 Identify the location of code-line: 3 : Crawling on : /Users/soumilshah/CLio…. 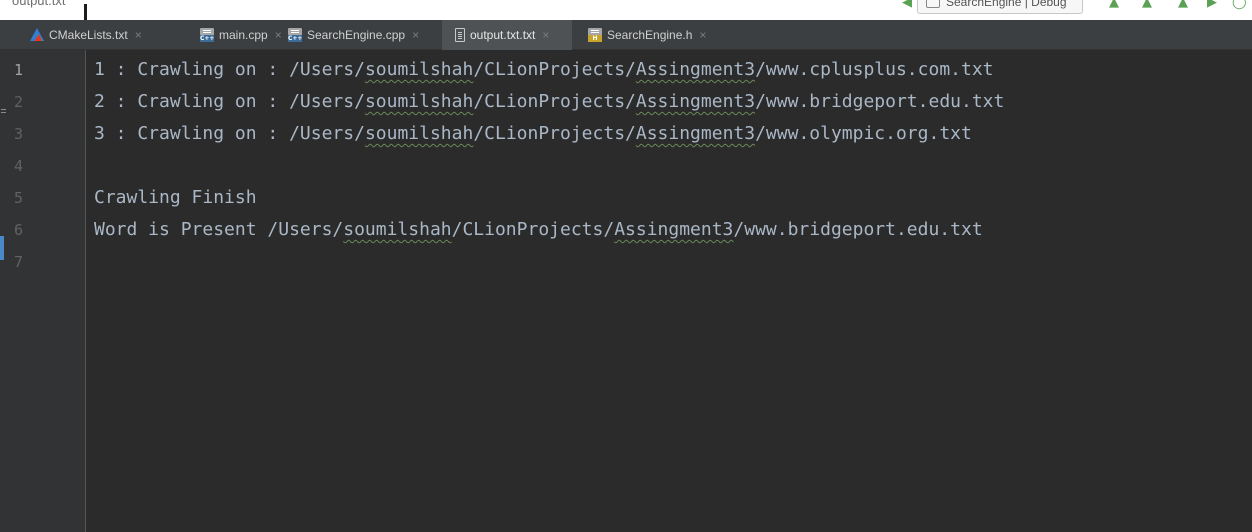
(669, 138).